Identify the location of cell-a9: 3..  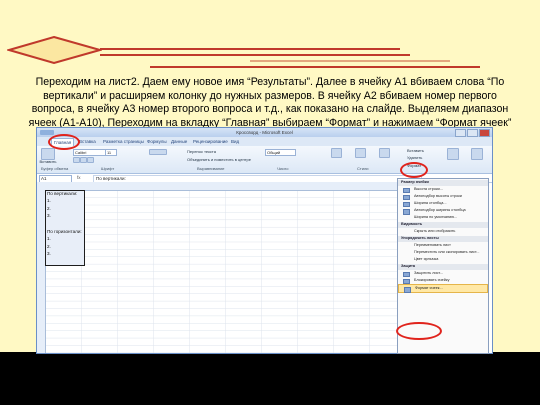
(49, 253).